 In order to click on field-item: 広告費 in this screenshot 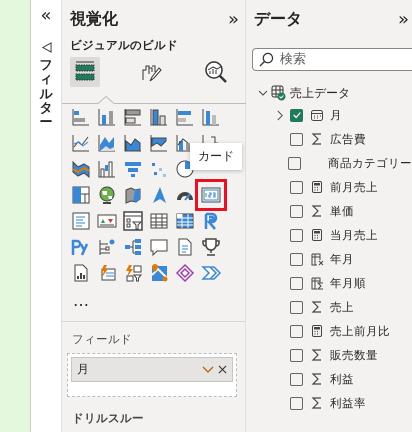, I will do `click(331, 139)`.